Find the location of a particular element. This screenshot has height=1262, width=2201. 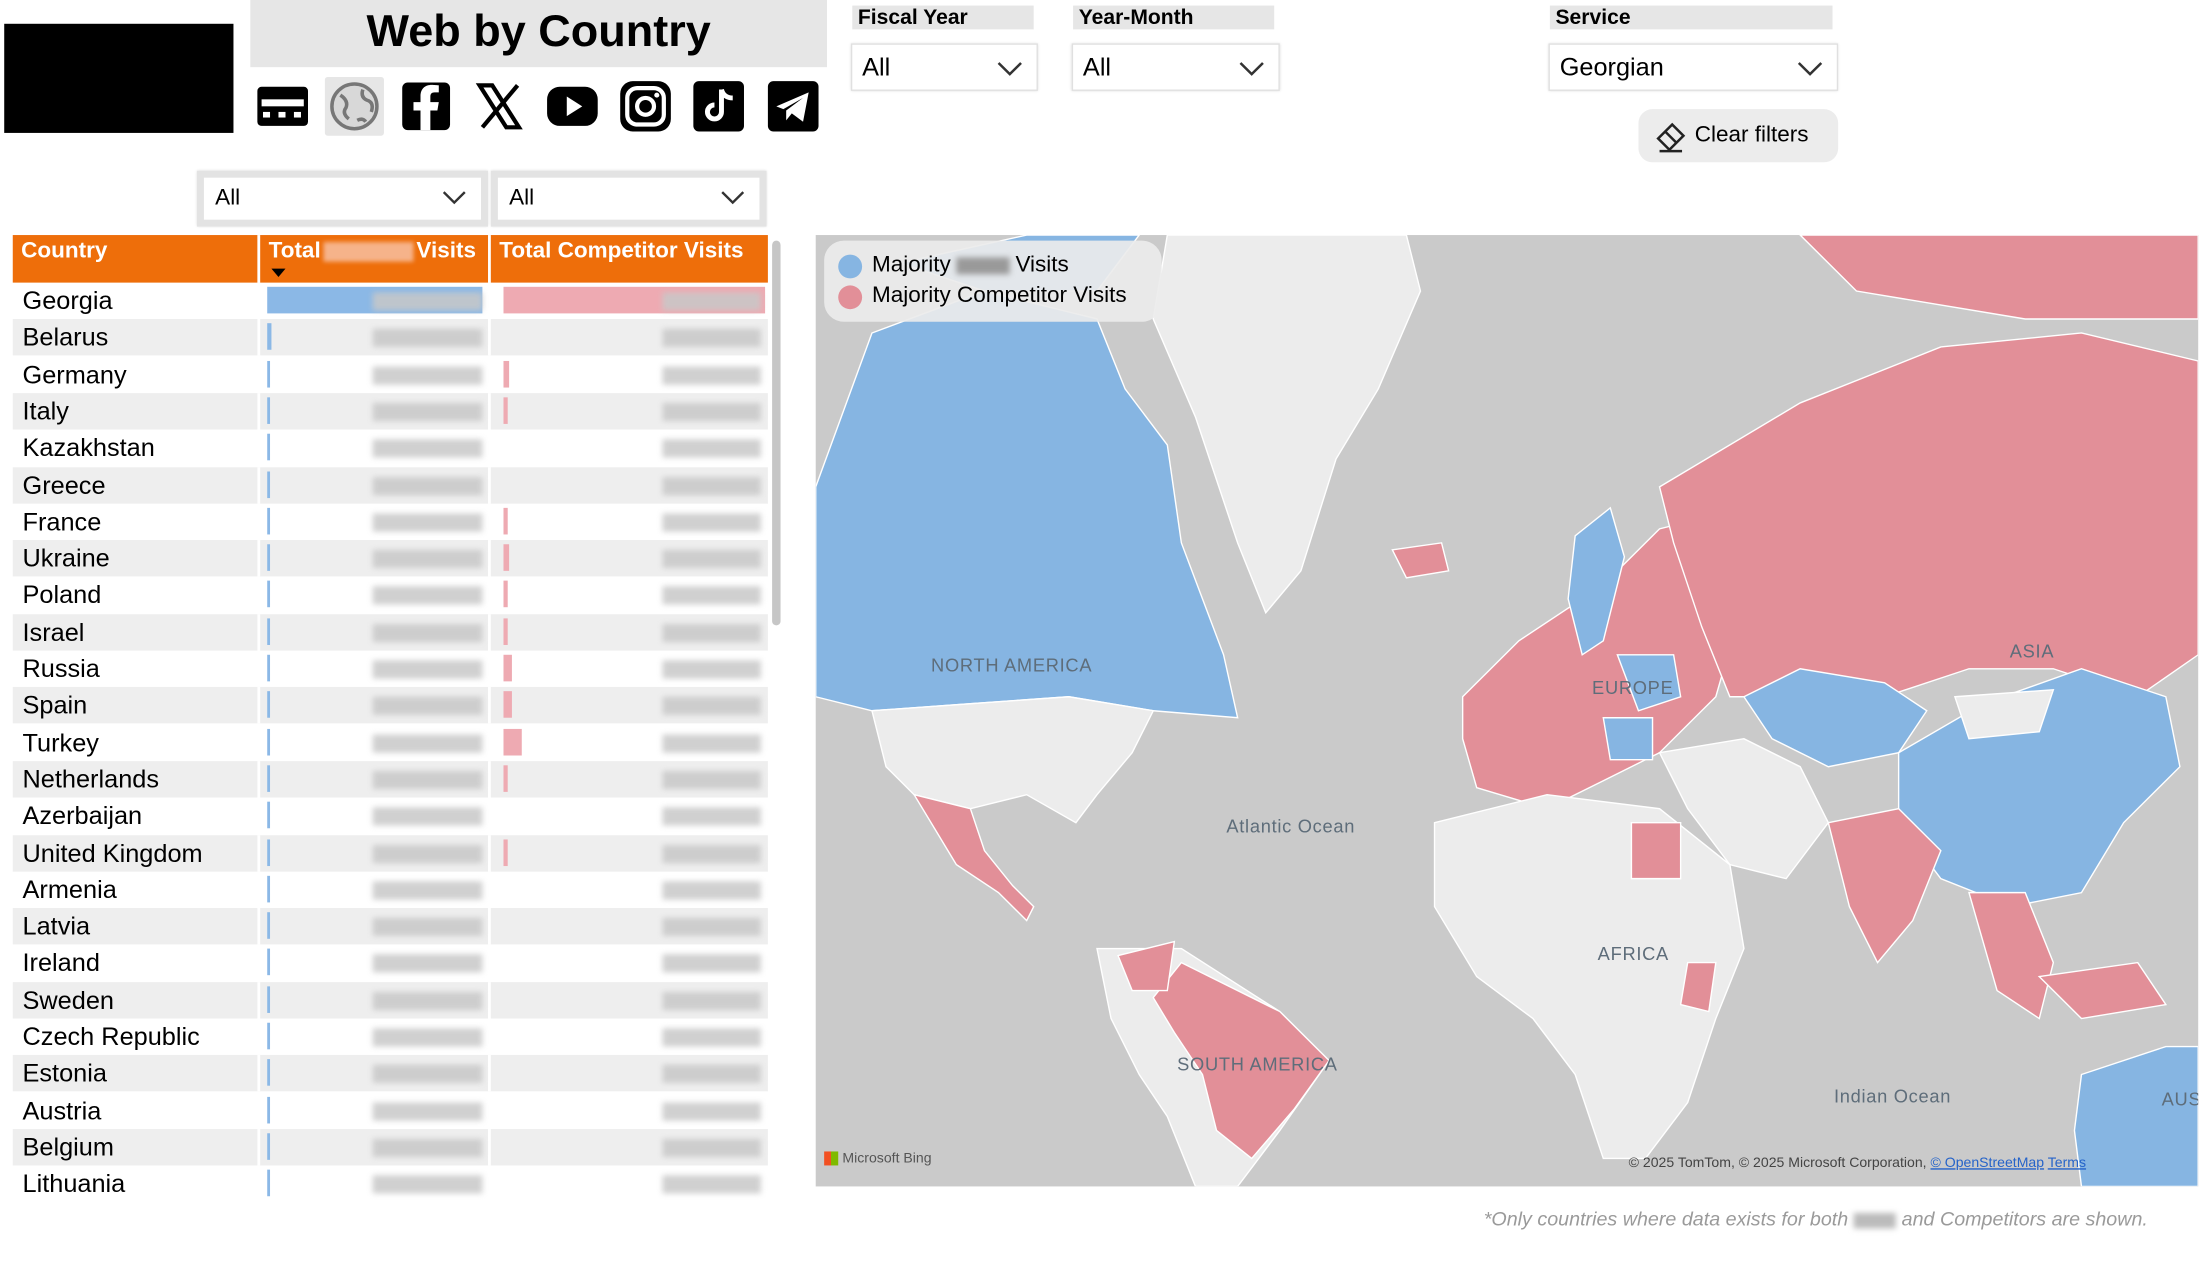

table-row: Israel is located at coordinates (390, 632).